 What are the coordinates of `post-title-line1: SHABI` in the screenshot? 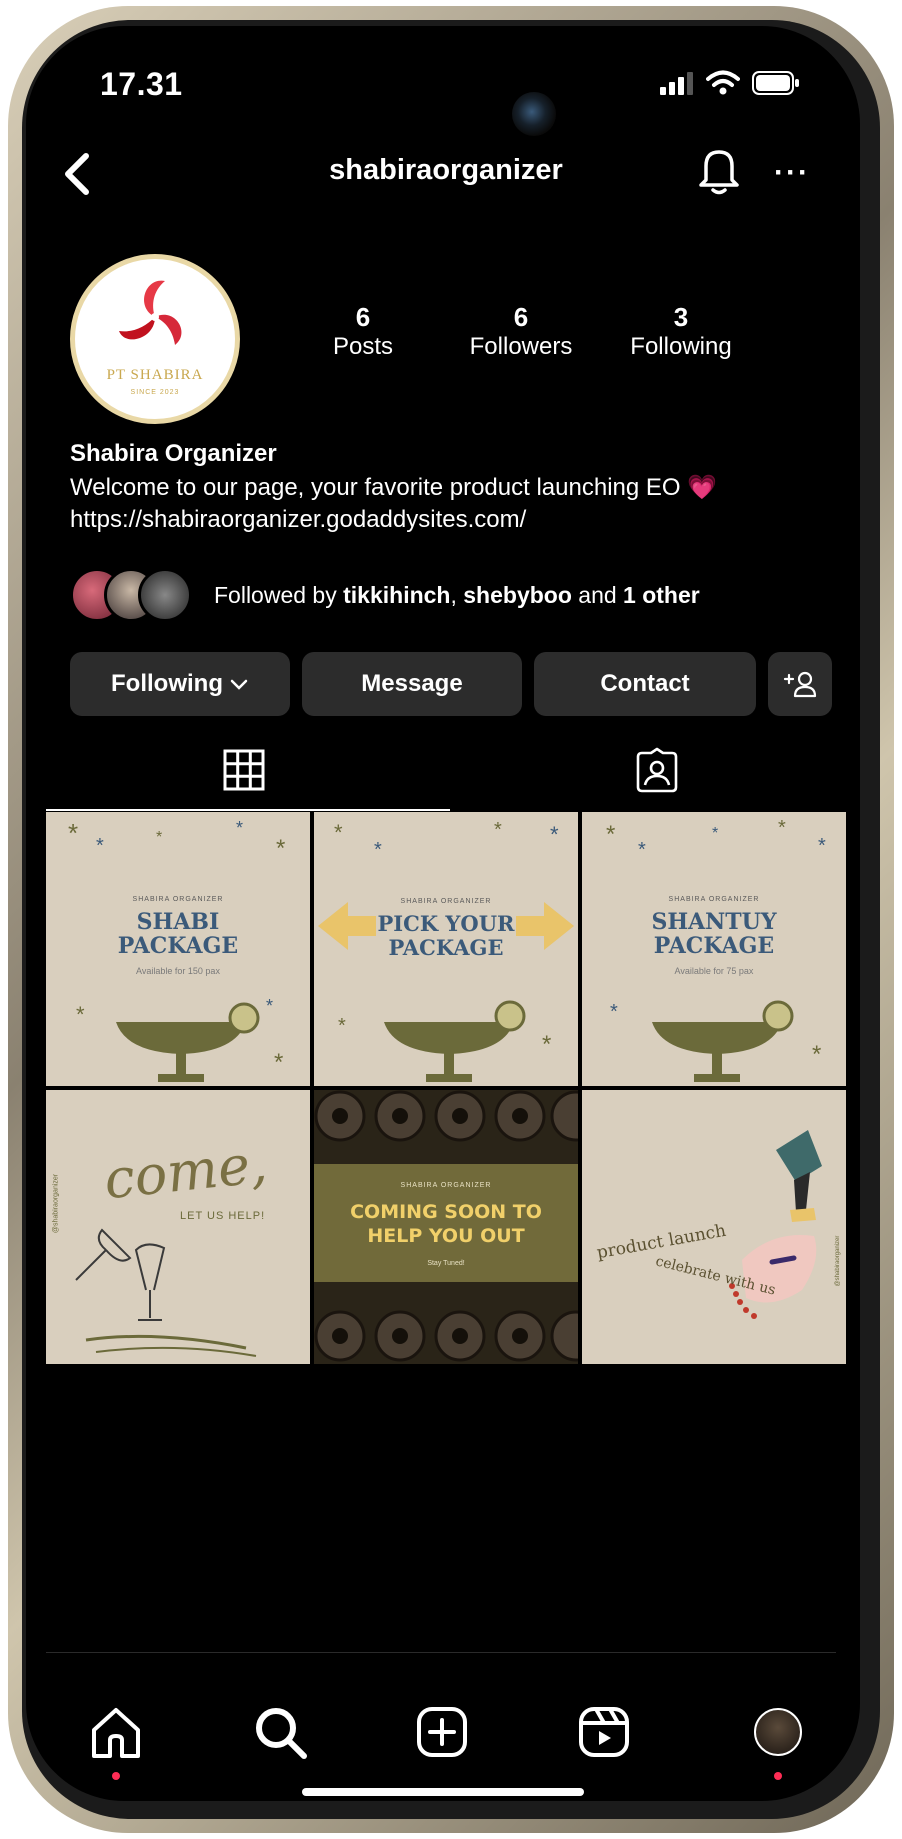 It's located at (178, 922).